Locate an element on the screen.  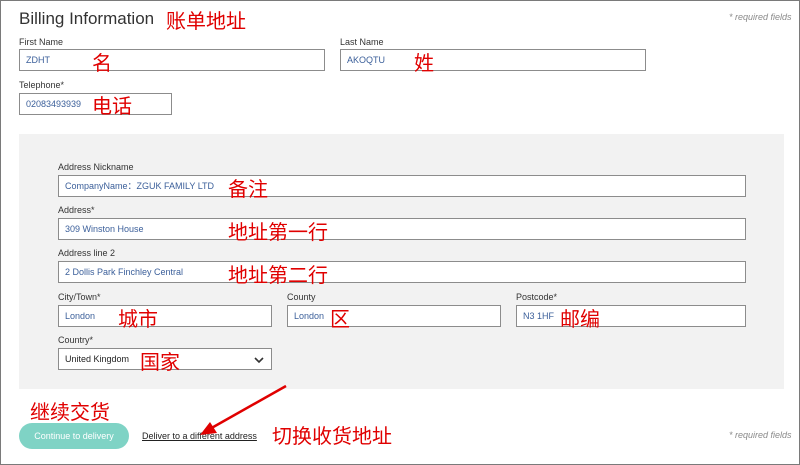
last-name-label: Last Name is located at coordinates (362, 42).